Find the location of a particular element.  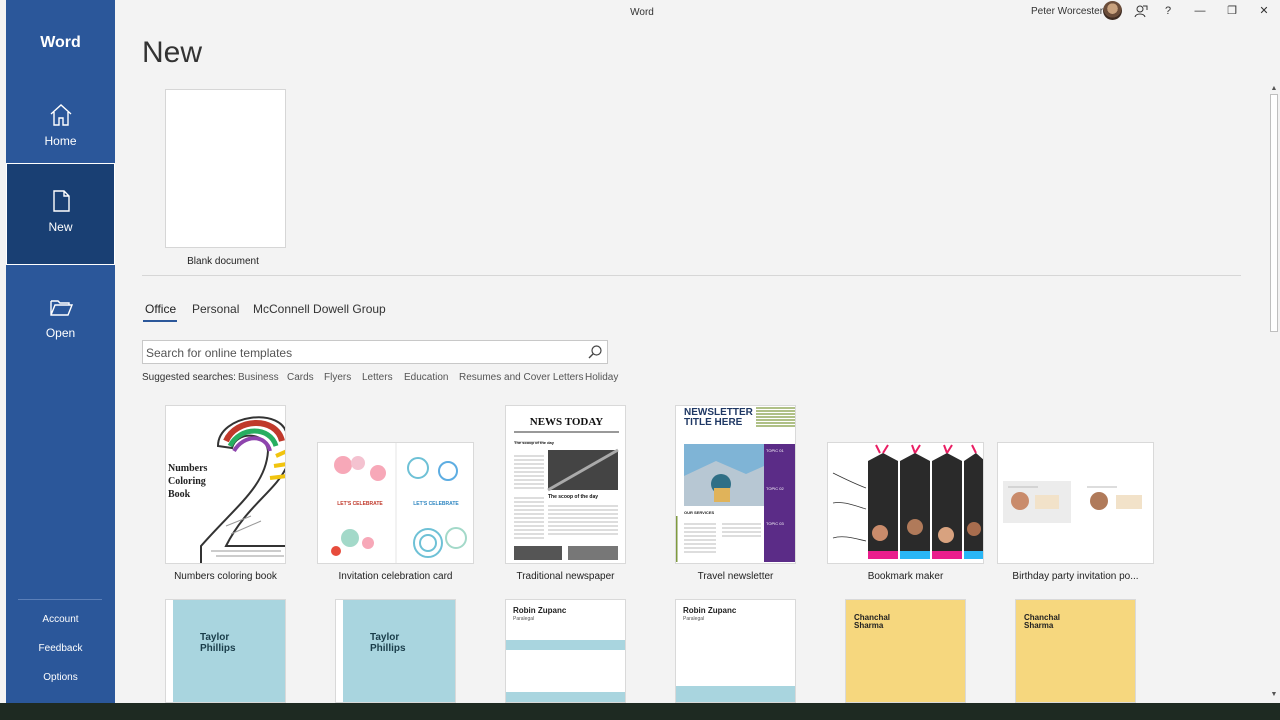

people-icon is located at coordinates (1141, 11).